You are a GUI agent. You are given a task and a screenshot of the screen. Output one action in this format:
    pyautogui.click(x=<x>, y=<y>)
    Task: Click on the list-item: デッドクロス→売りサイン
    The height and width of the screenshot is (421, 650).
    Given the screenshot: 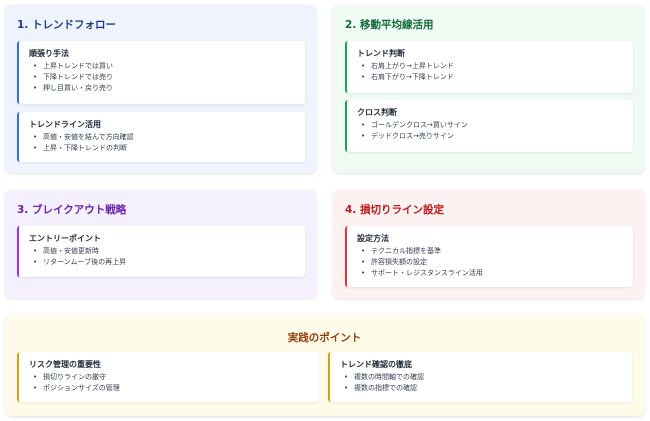 What is the action you would take?
    pyautogui.click(x=493, y=136)
    